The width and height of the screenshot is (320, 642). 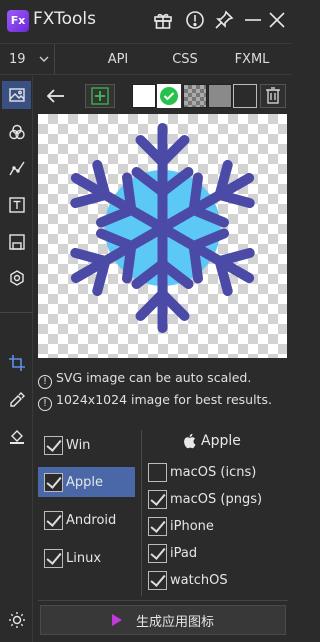 I want to click on arrow-left-icon, so click(x=55, y=96).